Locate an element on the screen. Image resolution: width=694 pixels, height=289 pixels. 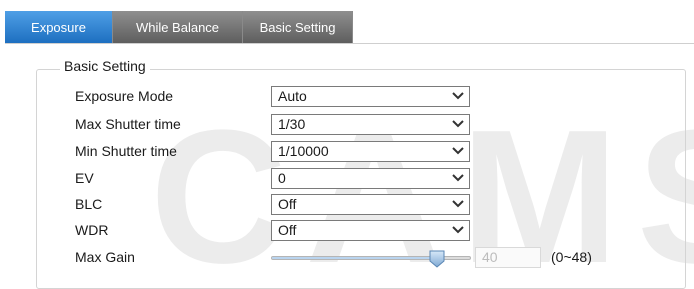
exposure-mode-label: Exposure Mode is located at coordinates (124, 96).